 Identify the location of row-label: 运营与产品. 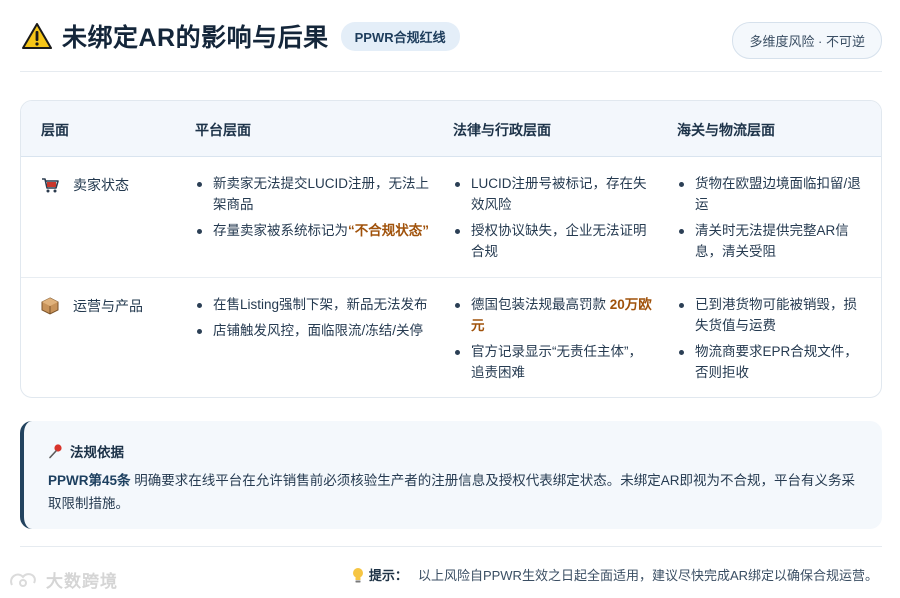
(92, 306).